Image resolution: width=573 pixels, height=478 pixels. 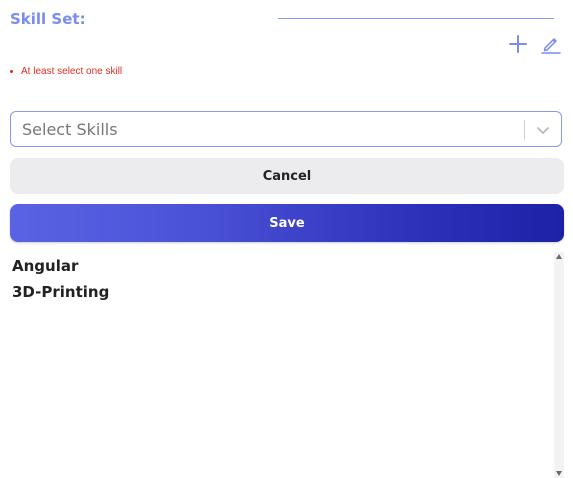 What do you see at coordinates (48, 19) in the screenshot?
I see `skill-set-label: Skill Set:` at bounding box center [48, 19].